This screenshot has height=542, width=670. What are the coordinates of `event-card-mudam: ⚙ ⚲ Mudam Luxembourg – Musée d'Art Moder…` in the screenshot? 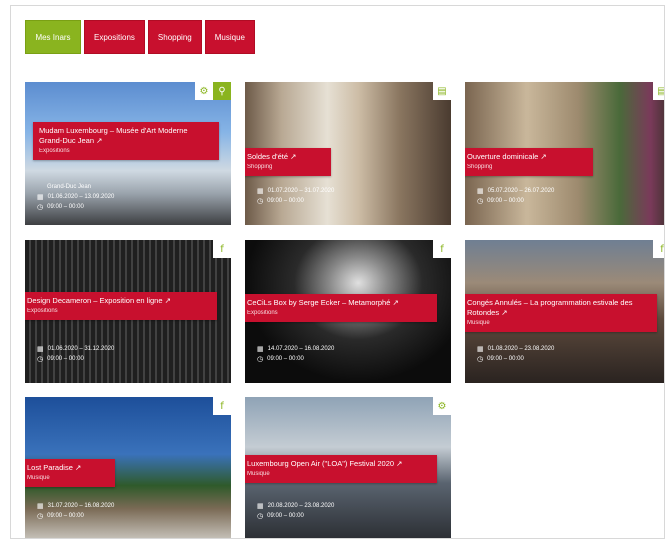 It's located at (128, 153).